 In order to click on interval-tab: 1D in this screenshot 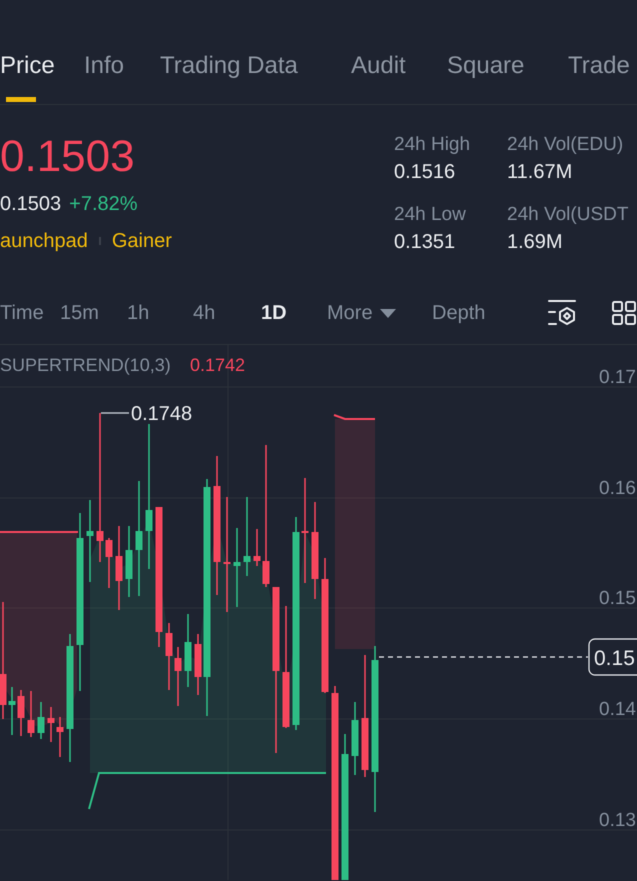, I will do `click(274, 313)`.